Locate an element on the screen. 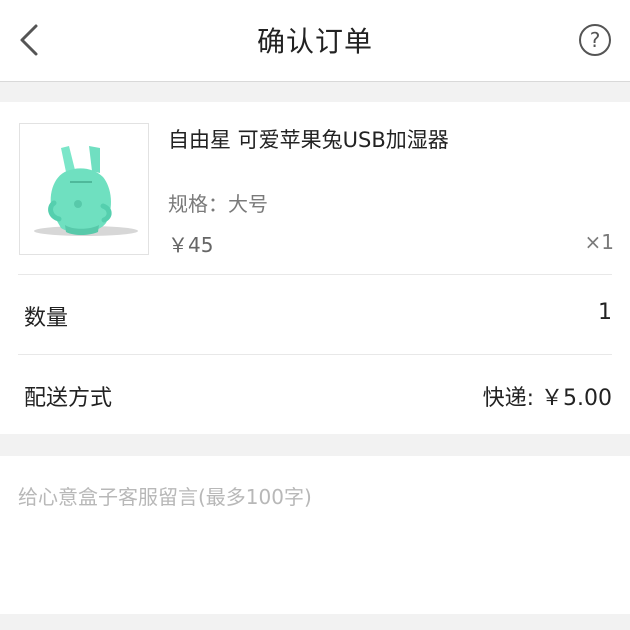  product-spec: 规格：大号 is located at coordinates (218, 204).